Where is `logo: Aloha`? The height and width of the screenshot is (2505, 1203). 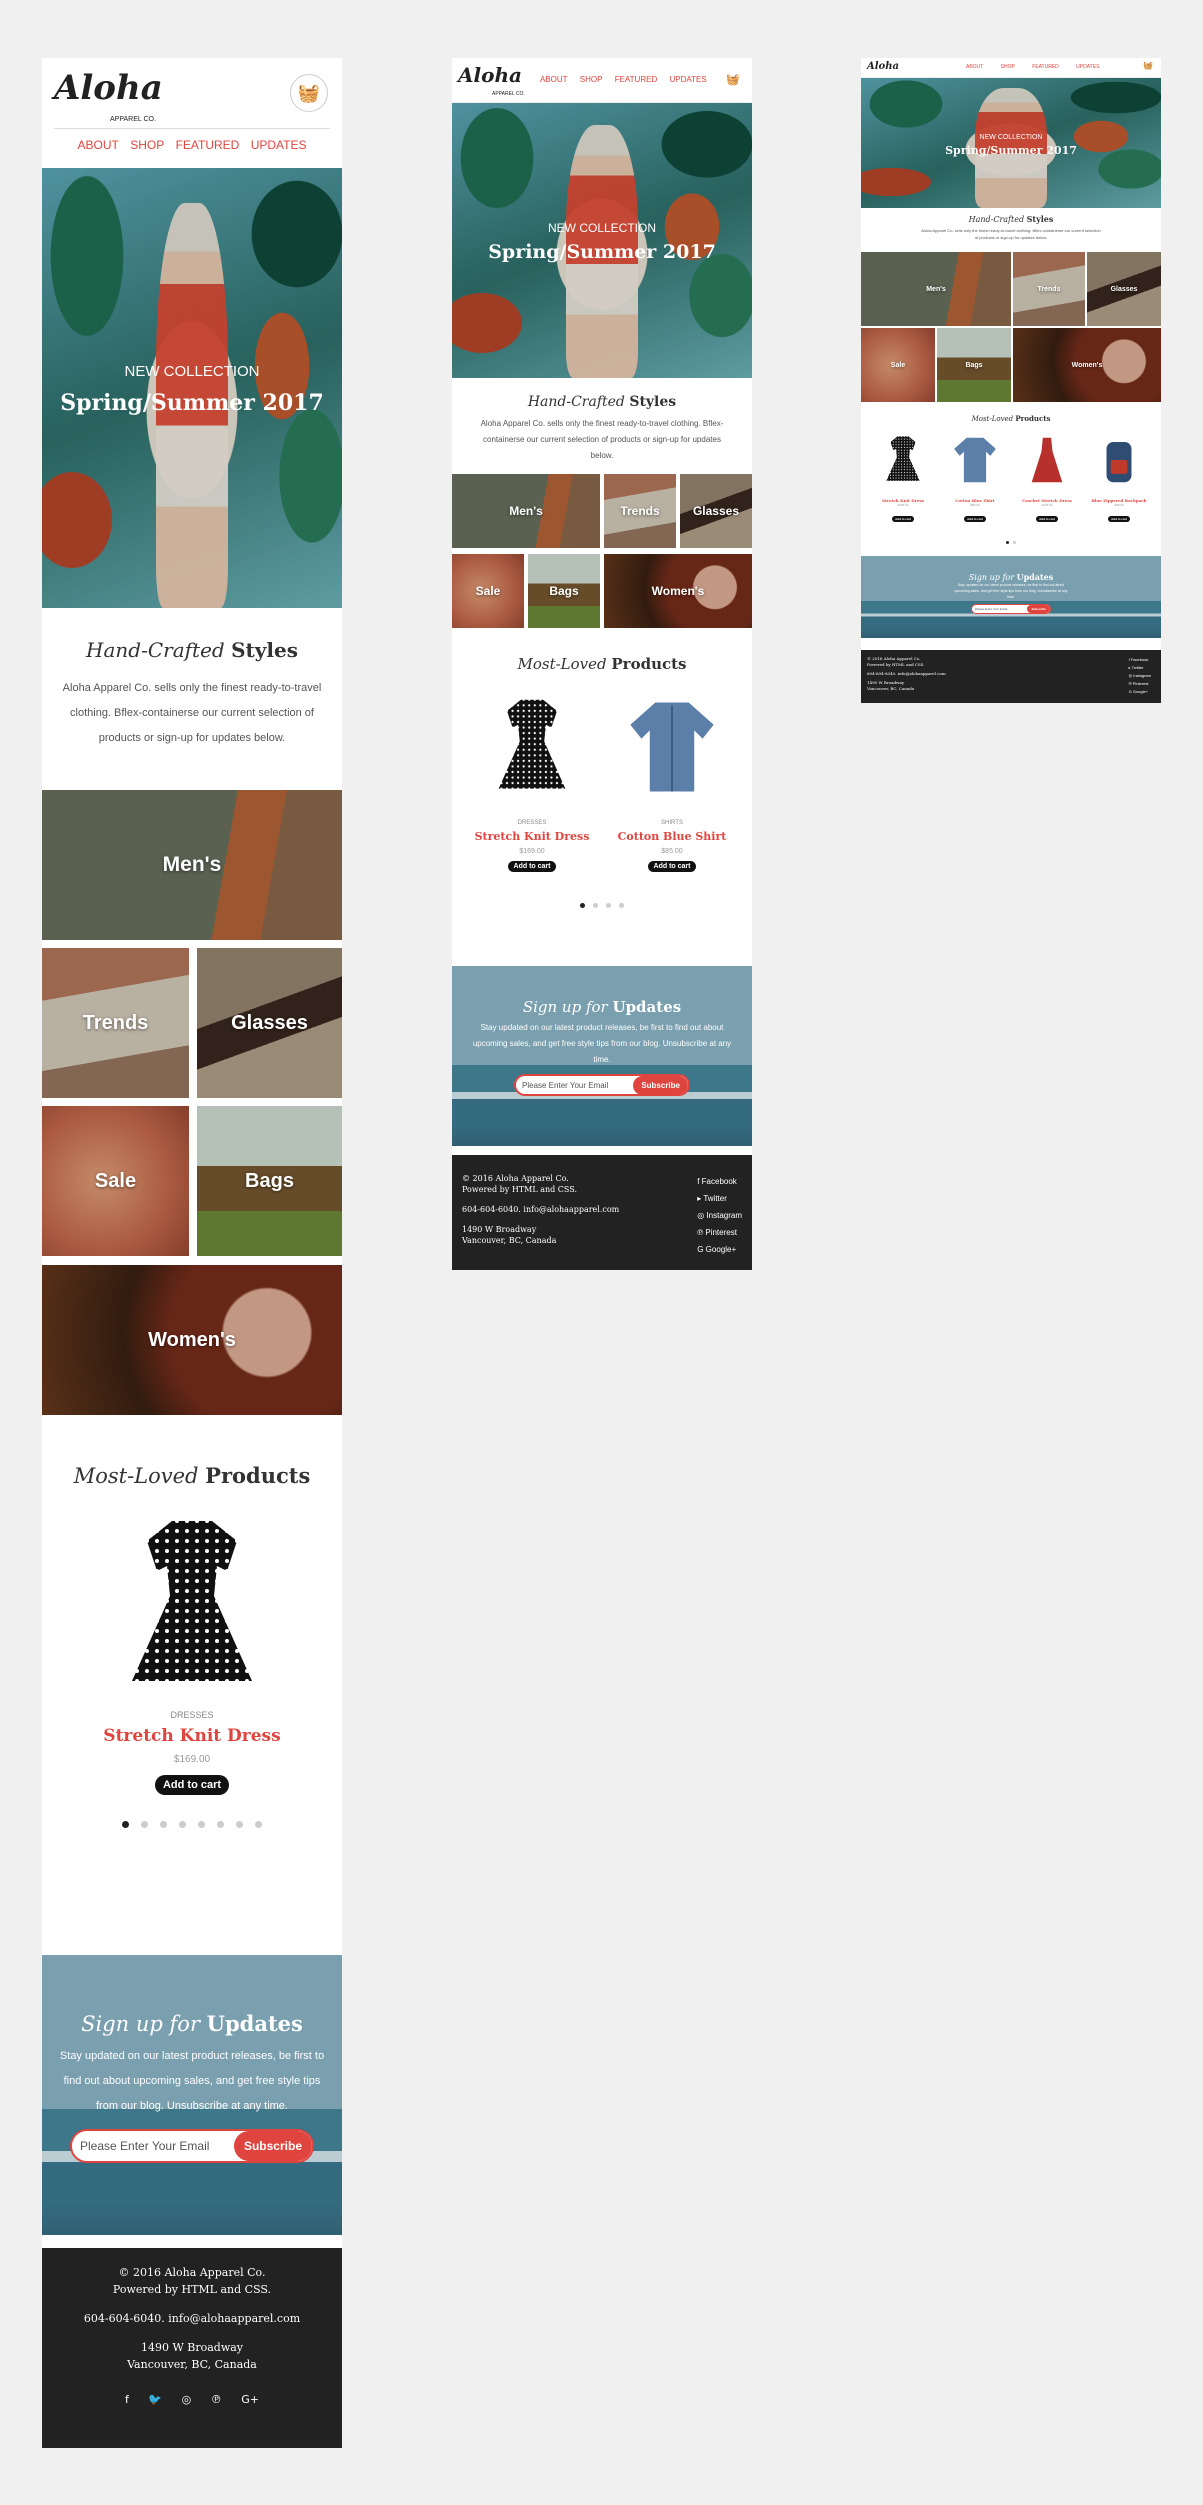 logo: Aloha is located at coordinates (883, 66).